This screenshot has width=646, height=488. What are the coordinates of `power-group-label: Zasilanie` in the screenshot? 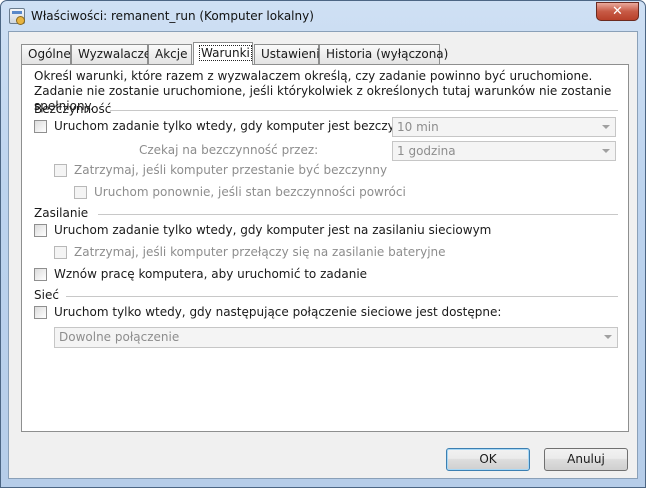 It's located at (61, 213).